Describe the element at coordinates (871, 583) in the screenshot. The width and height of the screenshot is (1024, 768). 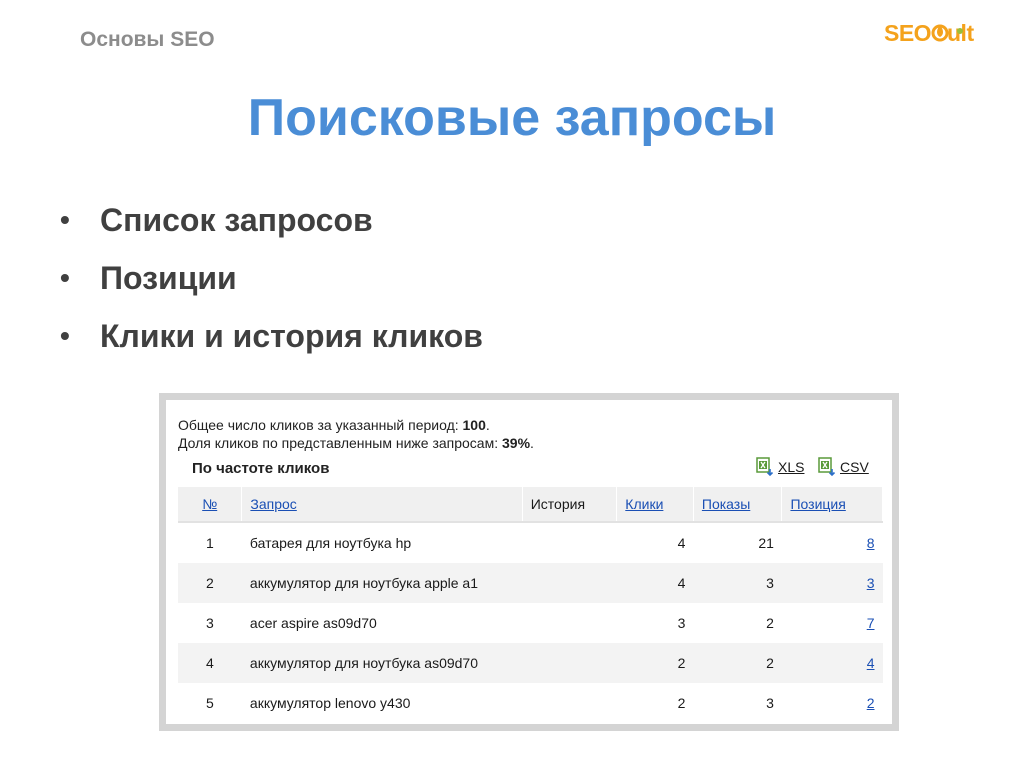
I see `position-link: 3` at that location.